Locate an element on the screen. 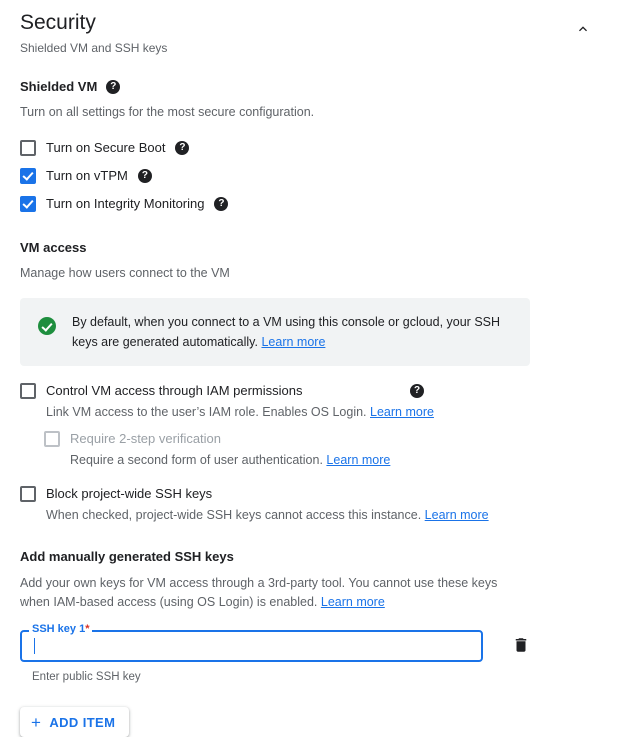  checkbox-row-secure-boot: Turn on Secure Boot ? is located at coordinates (308, 148).